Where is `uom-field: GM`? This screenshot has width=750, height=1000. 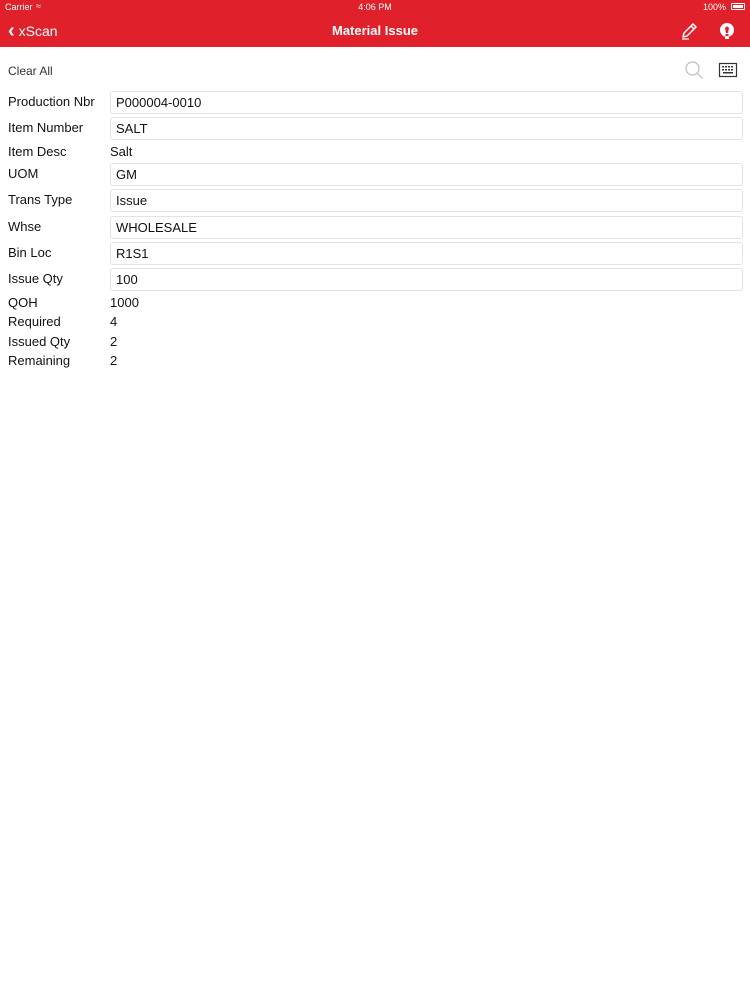 uom-field: GM is located at coordinates (426, 174).